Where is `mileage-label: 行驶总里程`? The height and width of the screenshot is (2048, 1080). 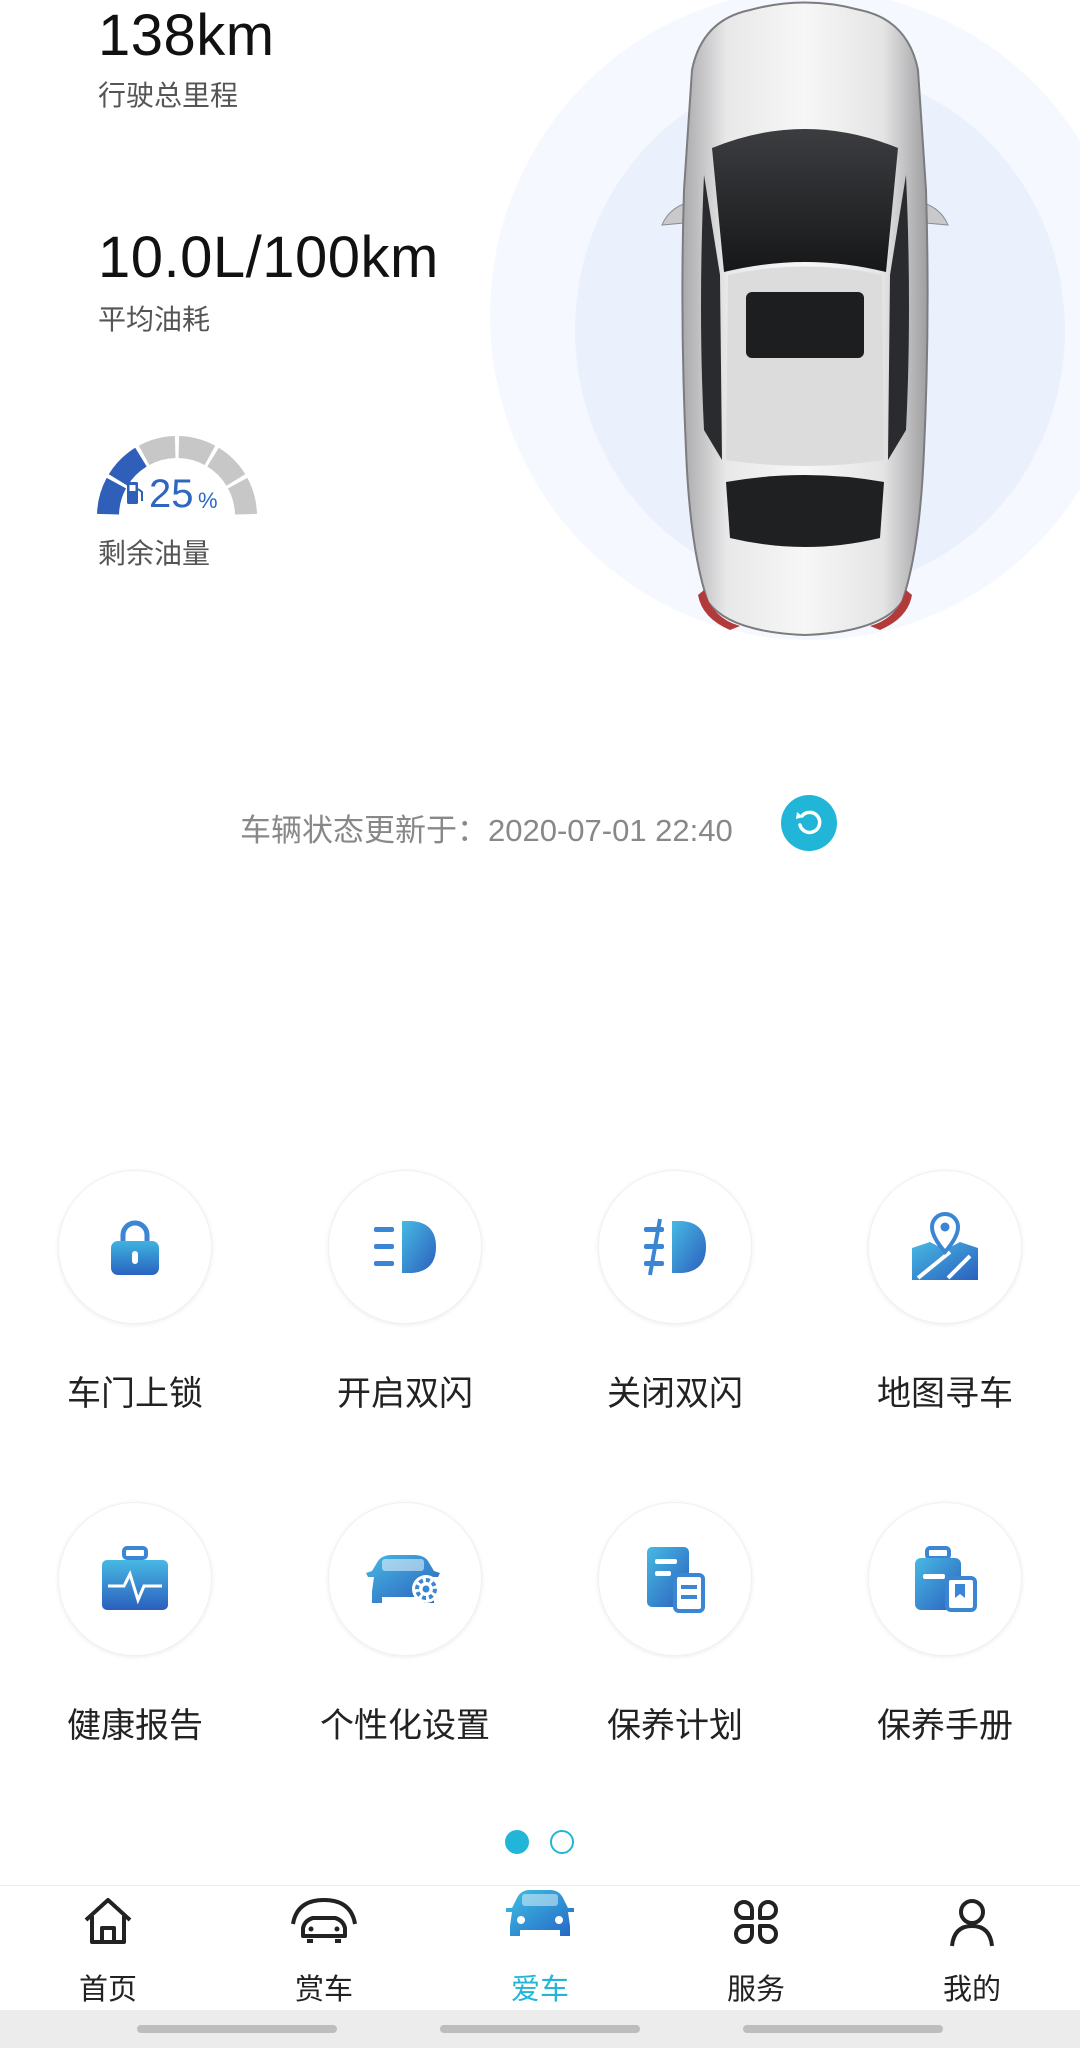 mileage-label: 行驶总里程 is located at coordinates (168, 95).